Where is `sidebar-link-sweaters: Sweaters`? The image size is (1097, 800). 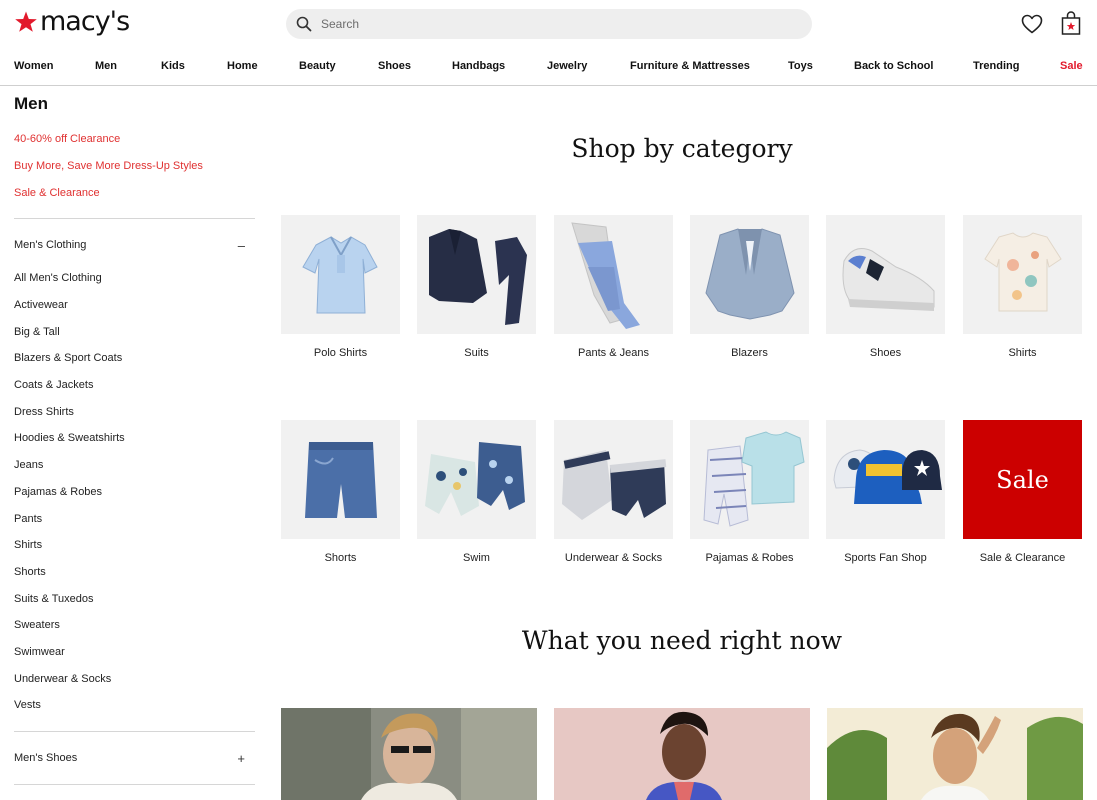
sidebar-link-sweaters: Sweaters is located at coordinates (37, 625).